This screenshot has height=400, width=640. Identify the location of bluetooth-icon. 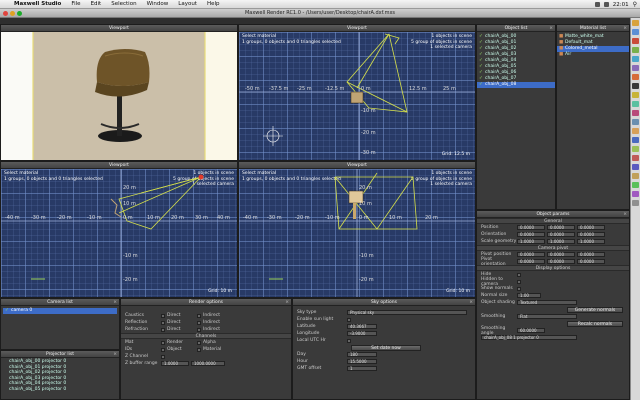
(597, 4).